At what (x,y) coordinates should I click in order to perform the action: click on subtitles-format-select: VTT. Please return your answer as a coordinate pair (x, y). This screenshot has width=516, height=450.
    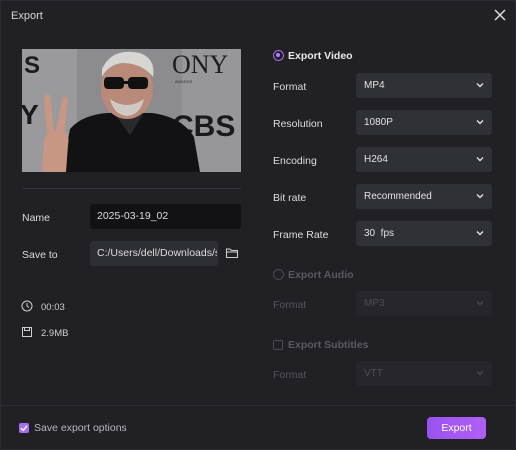
    Looking at the image, I should click on (424, 373).